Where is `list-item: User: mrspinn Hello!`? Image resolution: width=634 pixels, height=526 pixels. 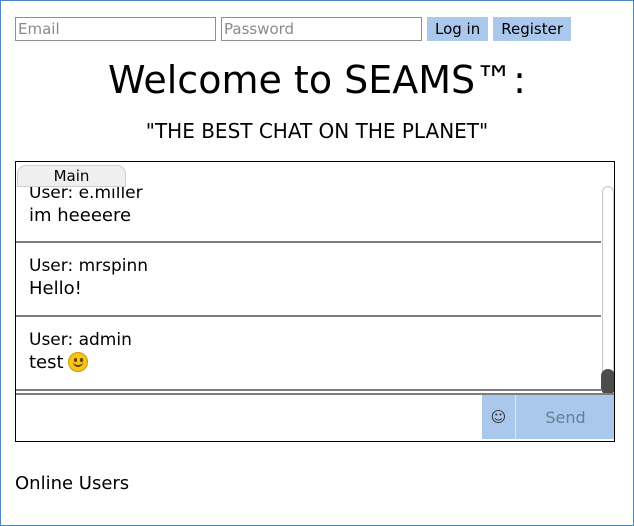 list-item: User: mrspinn Hello! is located at coordinates (308, 280).